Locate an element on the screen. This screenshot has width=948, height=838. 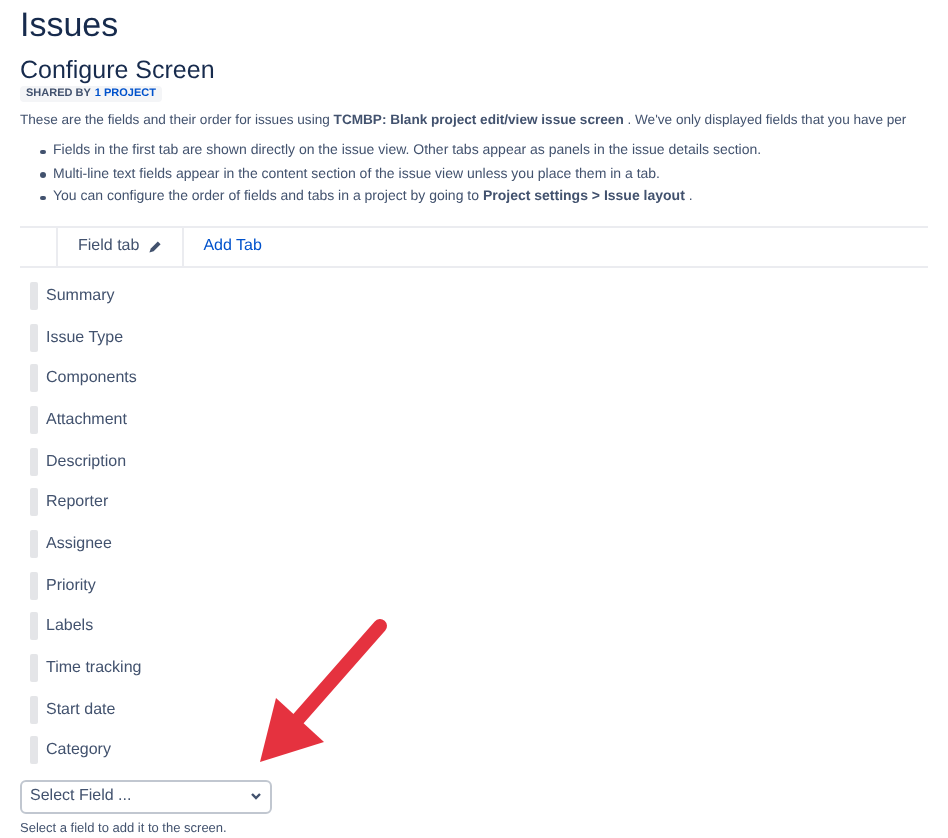
chevron-down-icon is located at coordinates (256, 796).